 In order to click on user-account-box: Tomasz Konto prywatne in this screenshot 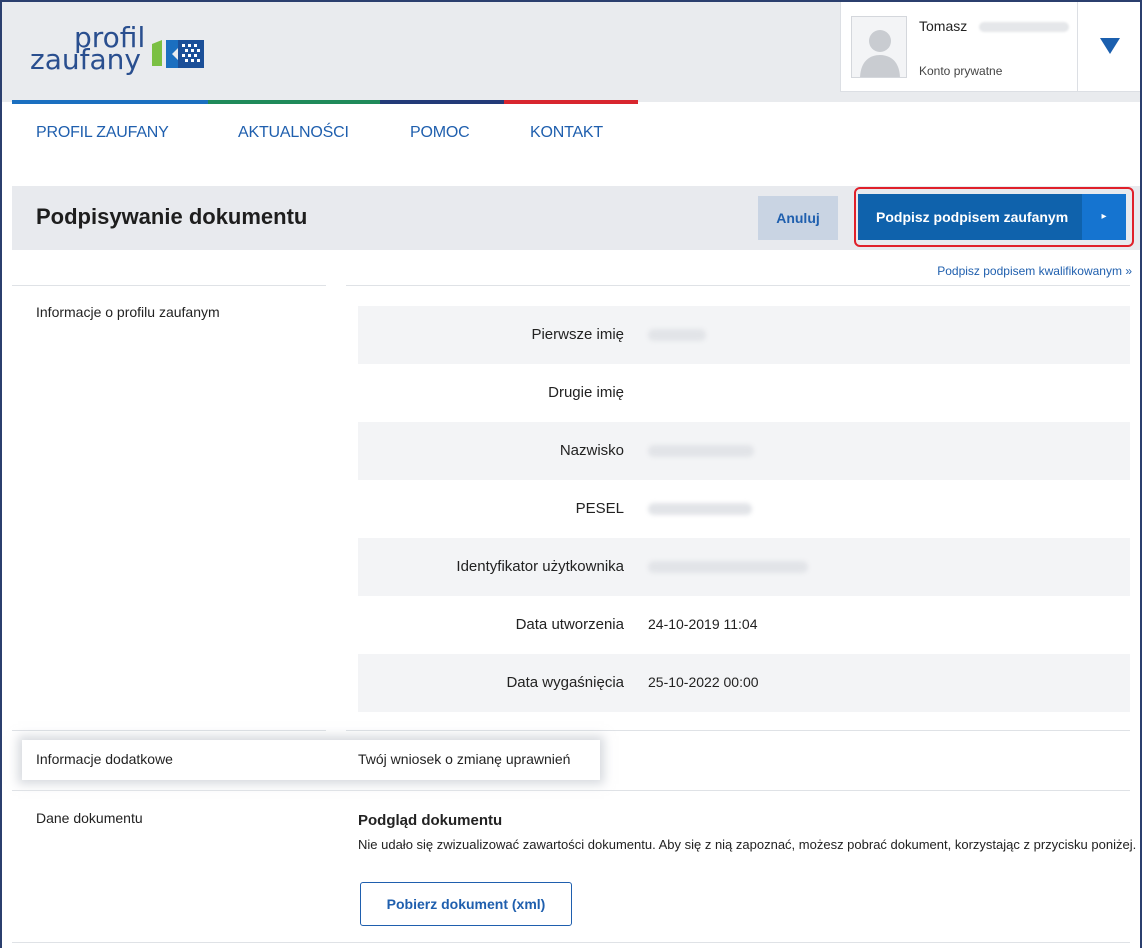, I will do `click(959, 47)`.